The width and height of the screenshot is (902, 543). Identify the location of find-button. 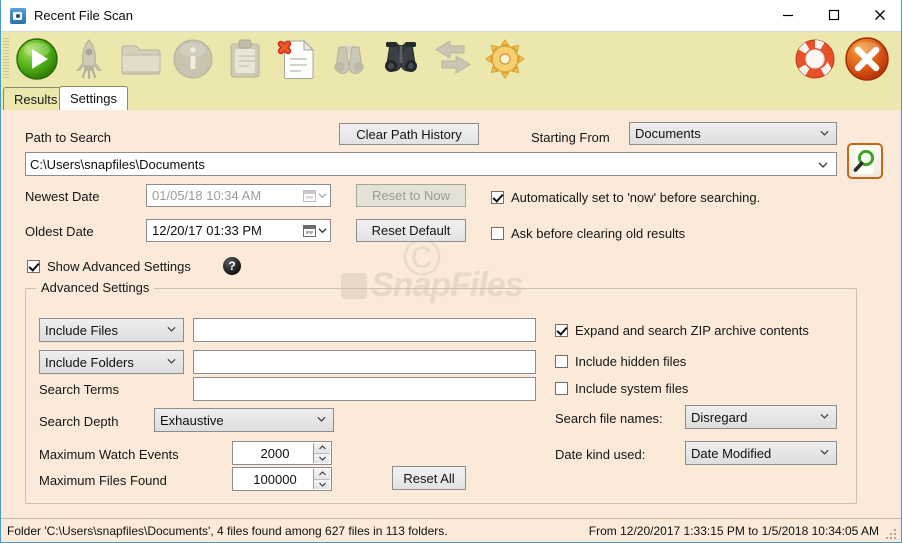
(401, 59).